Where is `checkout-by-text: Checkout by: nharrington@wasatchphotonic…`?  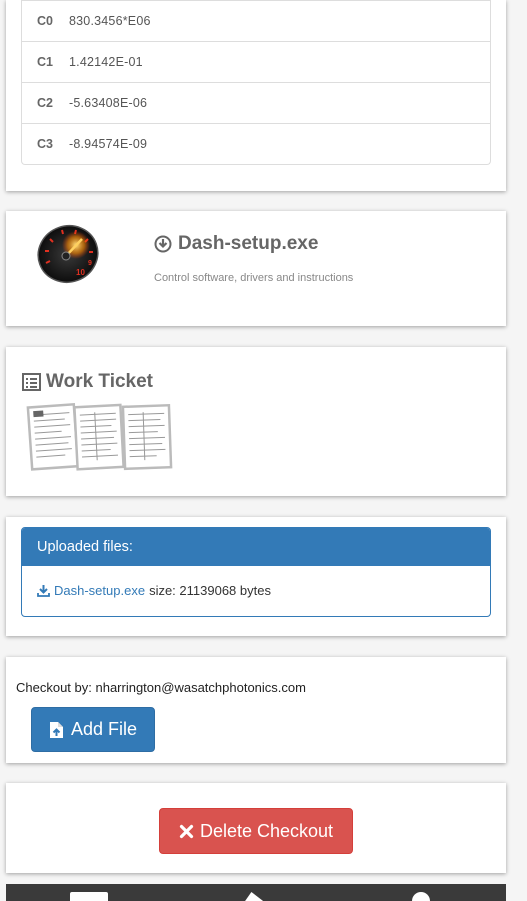
checkout-by-text: Checkout by: nharrington@wasatchphotonic… is located at coordinates (161, 687).